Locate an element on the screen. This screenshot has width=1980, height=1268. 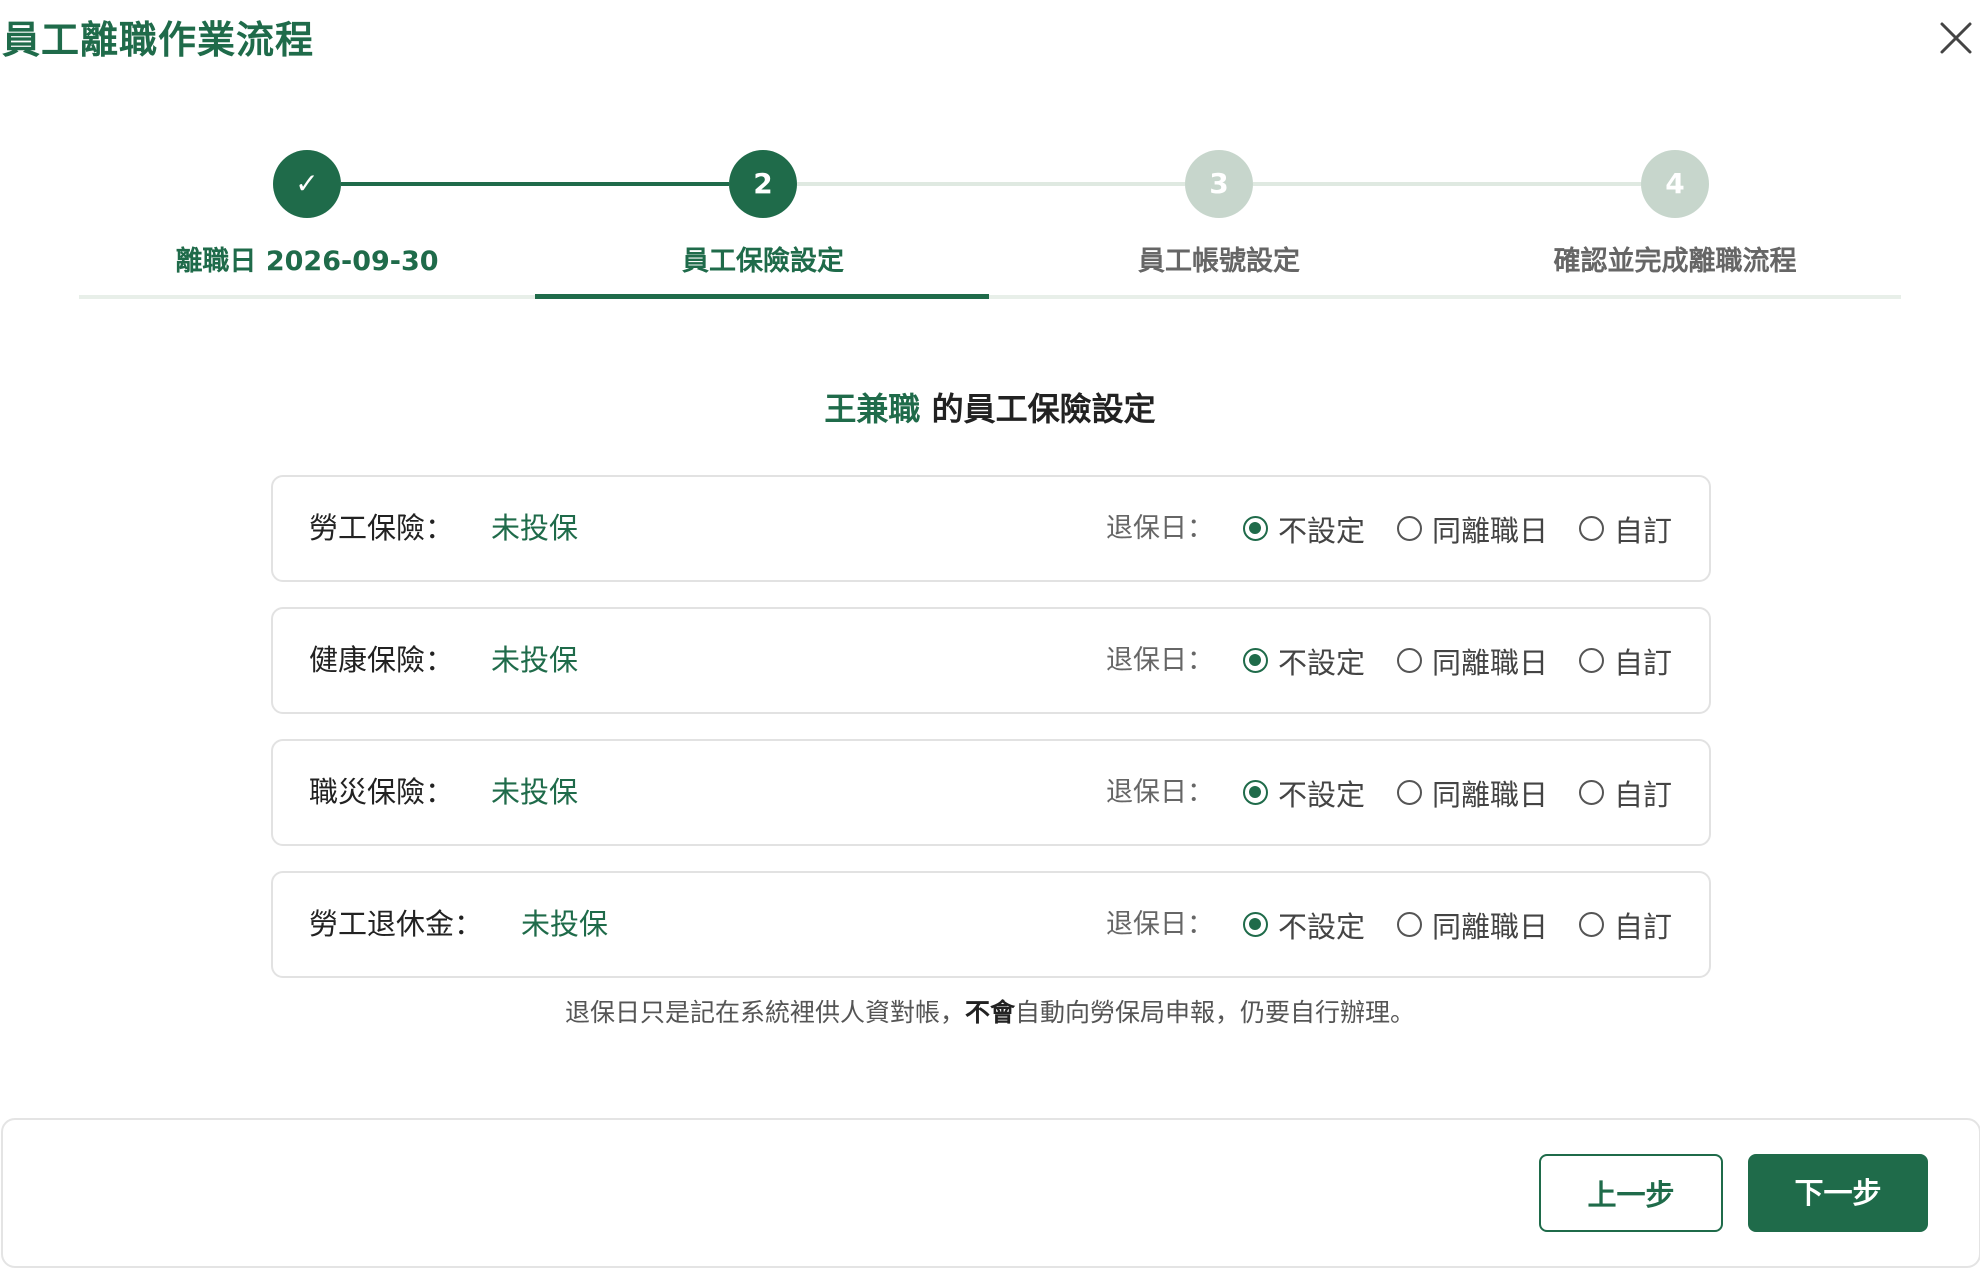
step-number: 2 is located at coordinates (763, 184).